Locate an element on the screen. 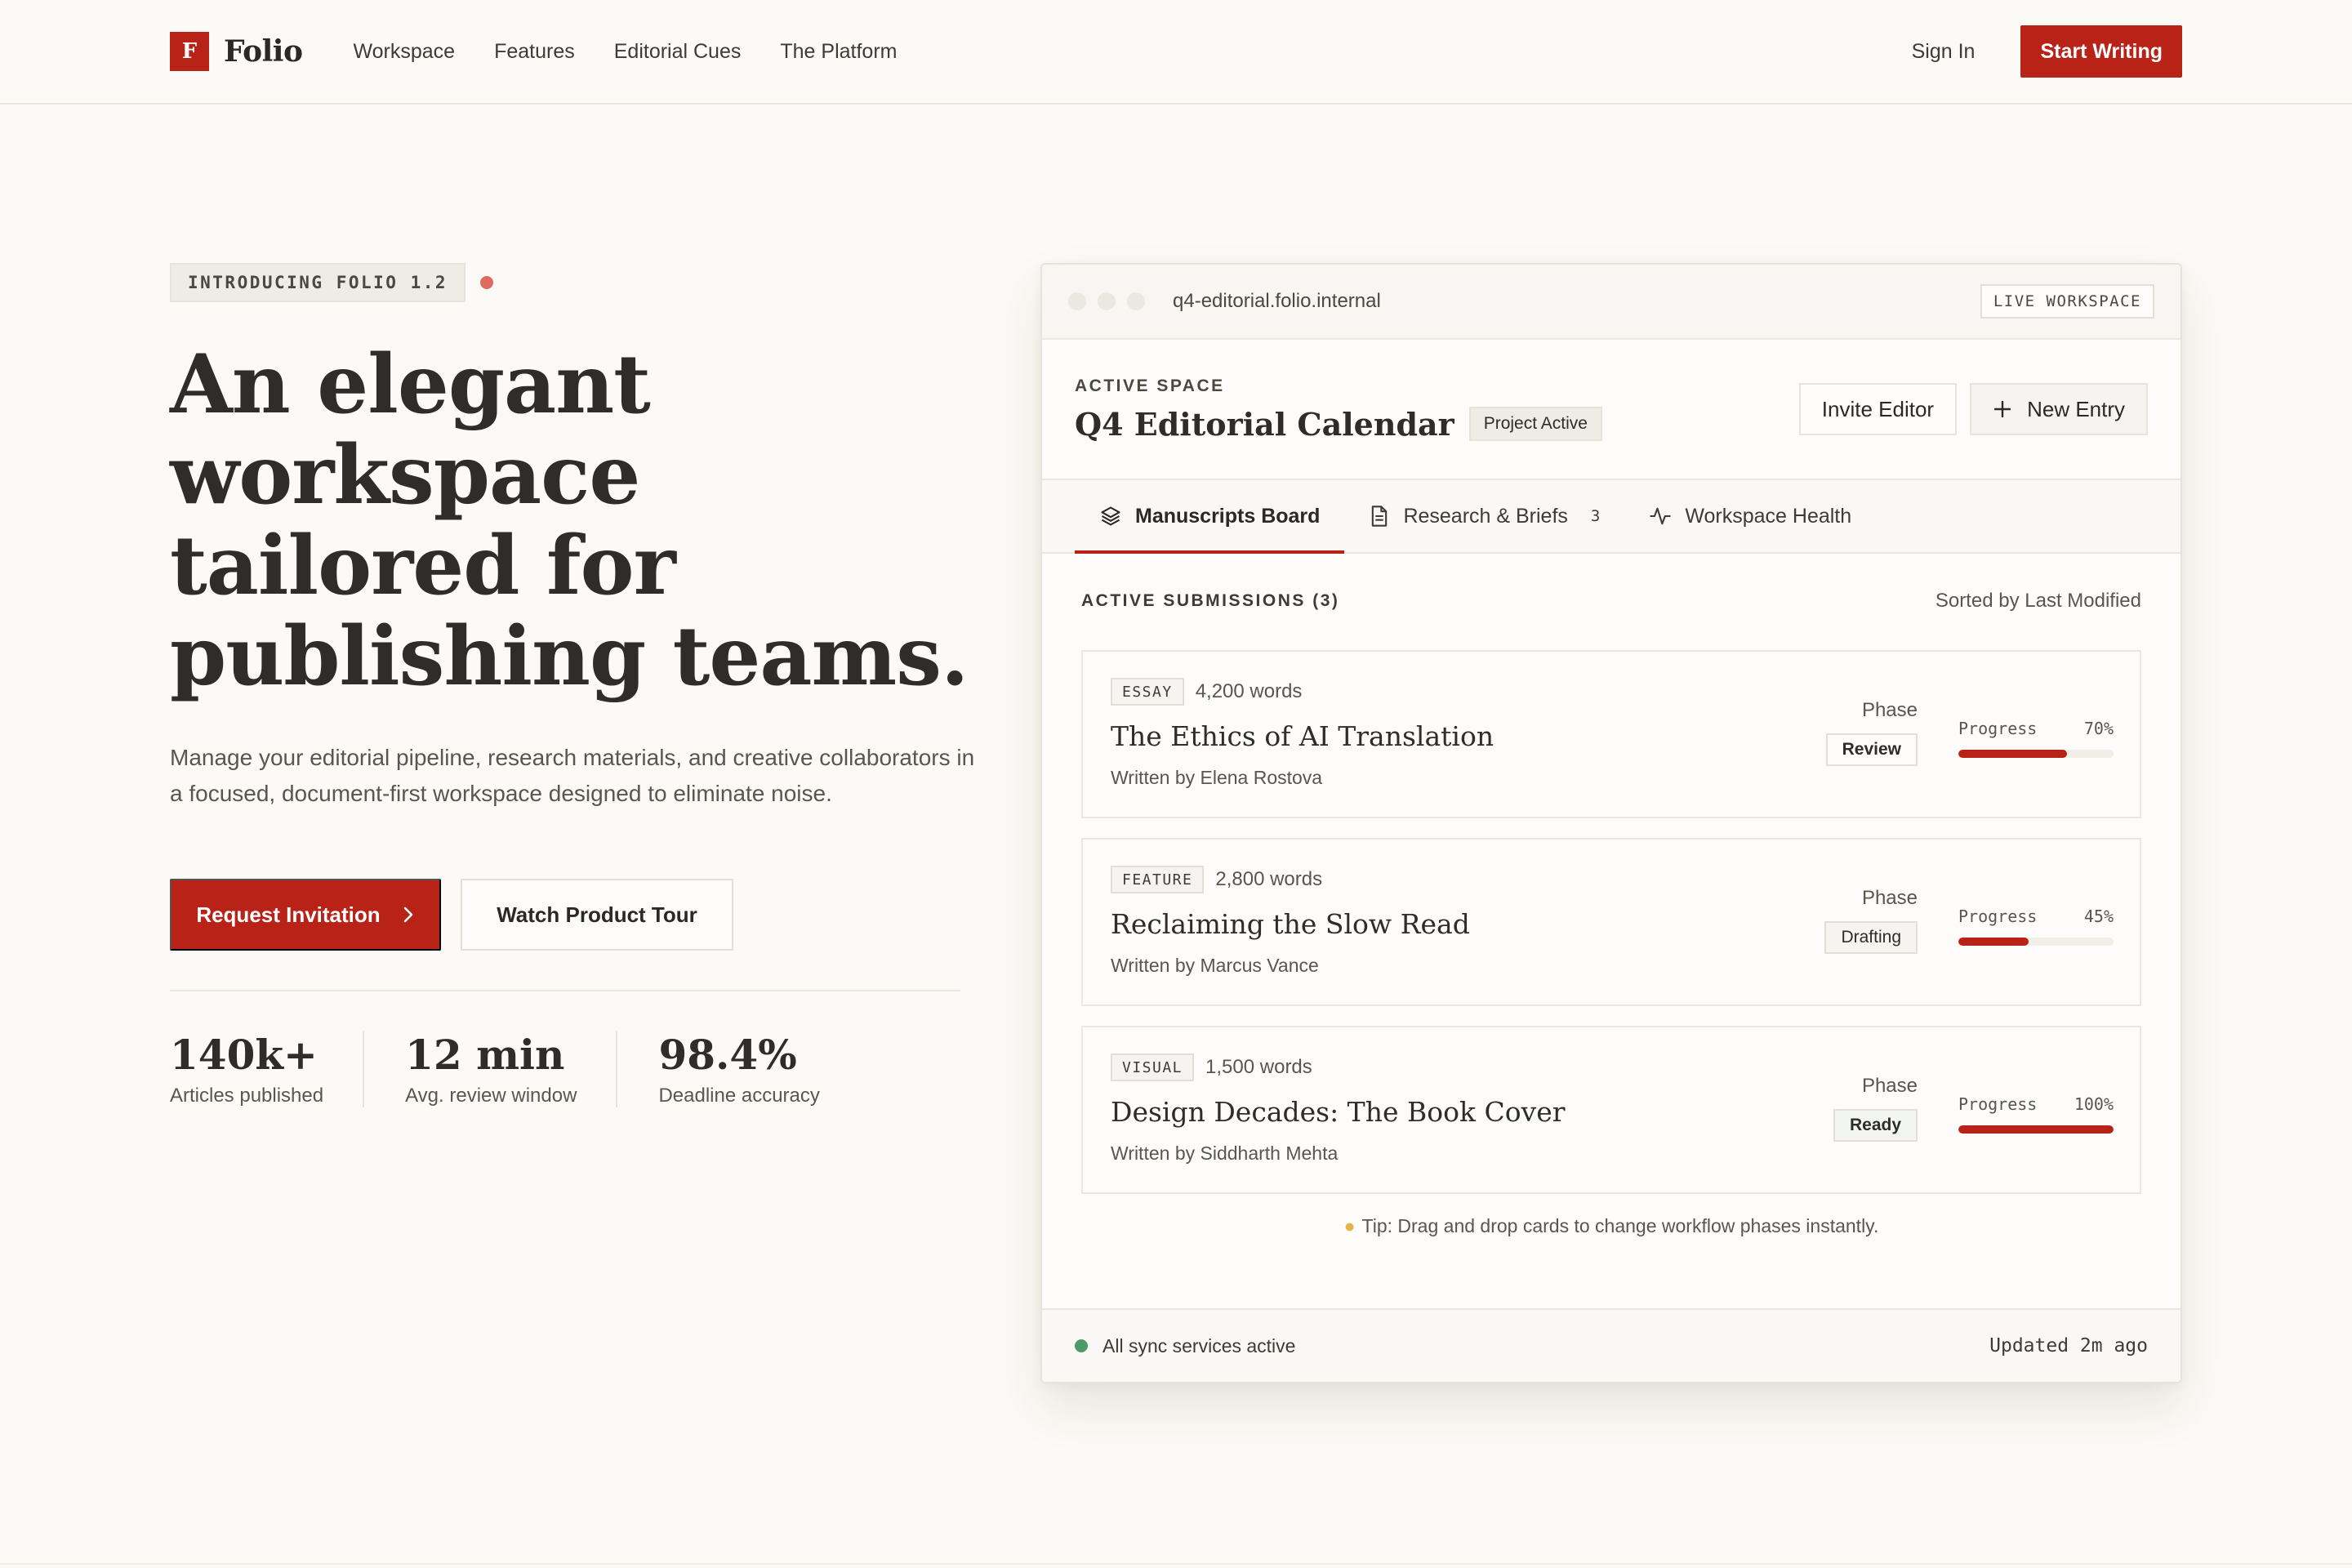  intro-badge: INTRODUCING FOLIO 1.2 is located at coordinates (318, 282).